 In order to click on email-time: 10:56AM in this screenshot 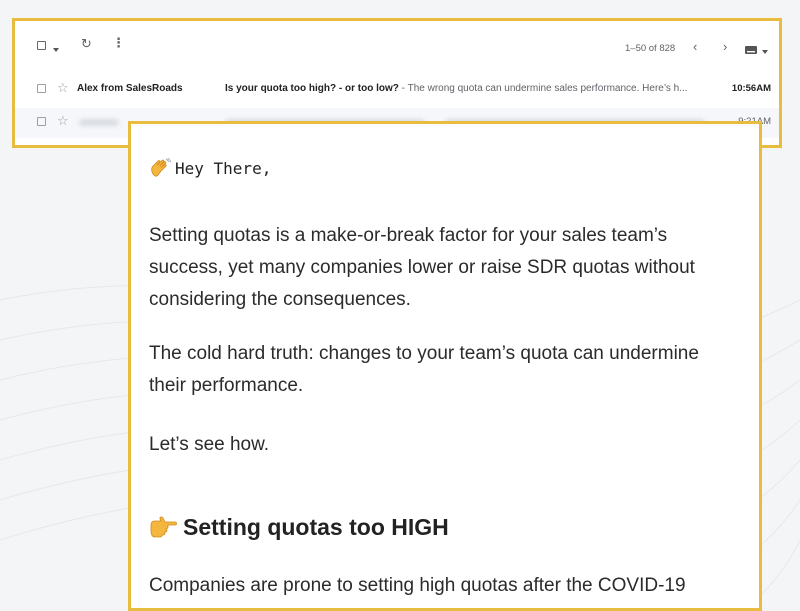, I will do `click(751, 88)`.